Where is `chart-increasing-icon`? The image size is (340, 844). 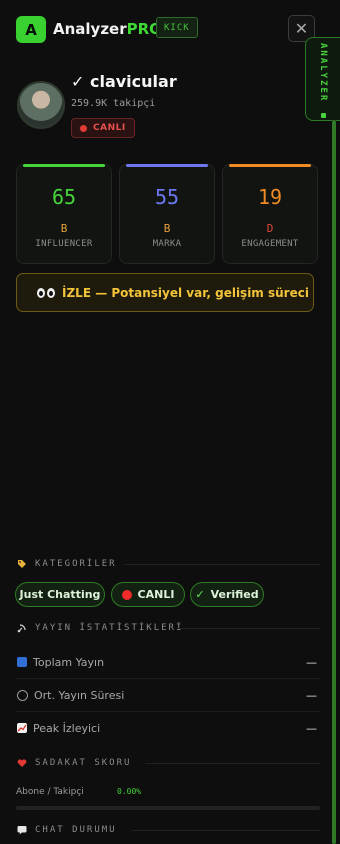 chart-increasing-icon is located at coordinates (22, 728).